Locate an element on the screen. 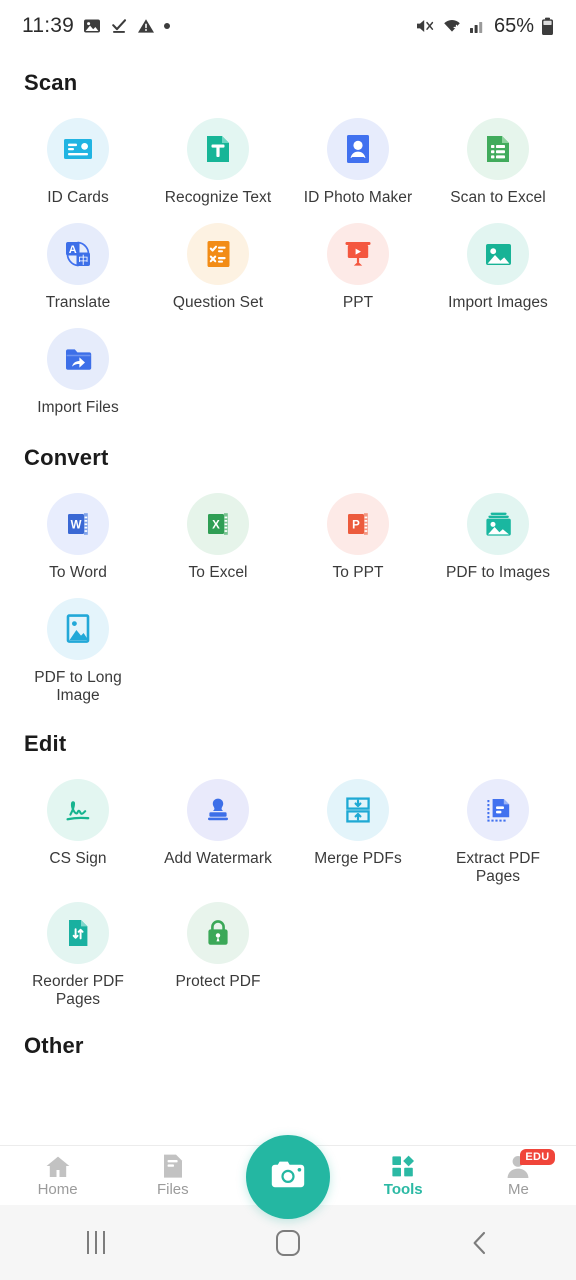  edu-badge: EDU is located at coordinates (537, 1157).